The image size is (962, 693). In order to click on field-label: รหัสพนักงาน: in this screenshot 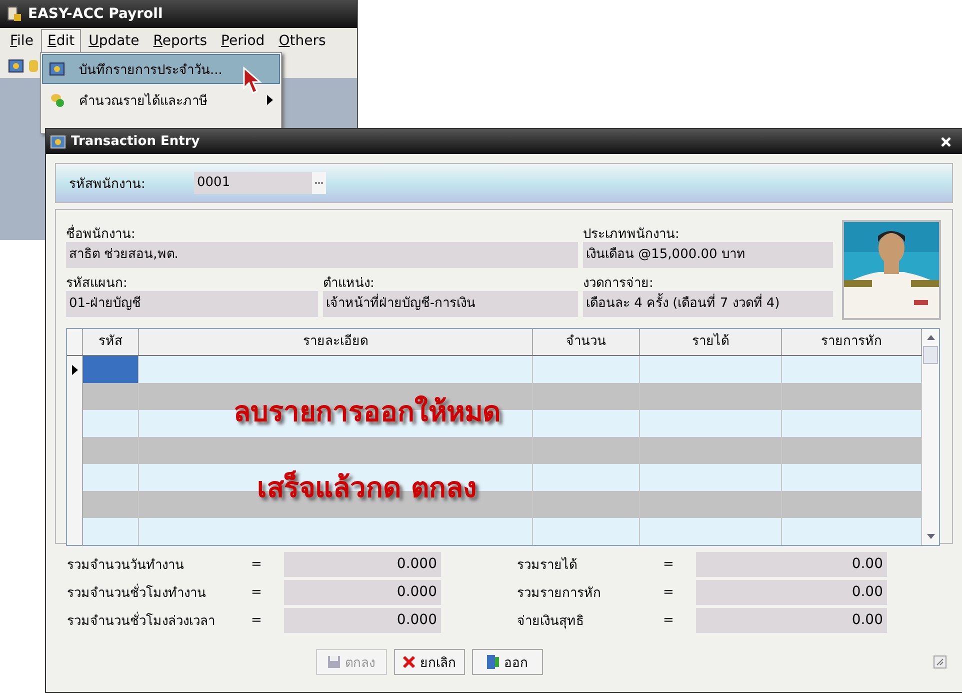, I will do `click(107, 185)`.